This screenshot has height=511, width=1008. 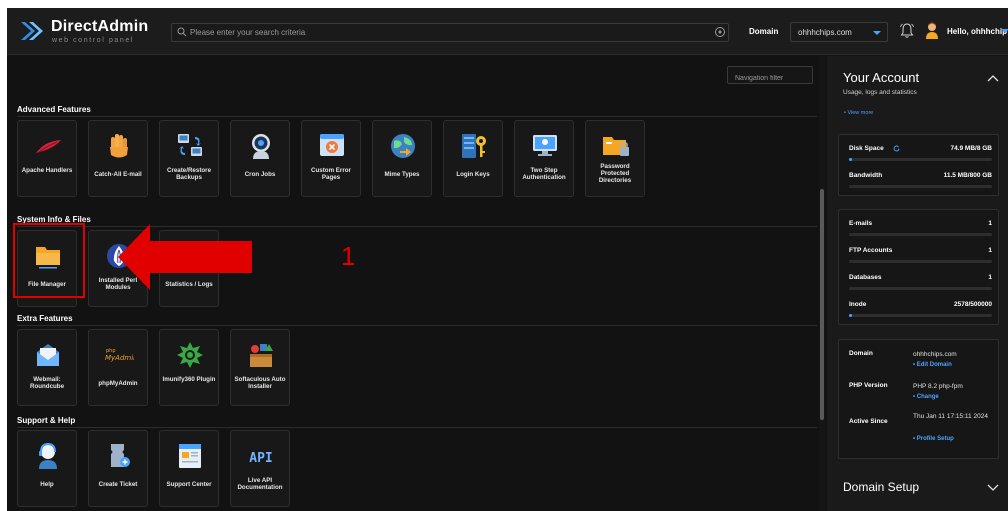 I want to click on phpmyadmin-icon: php MyAdmin, so click(x=119, y=355).